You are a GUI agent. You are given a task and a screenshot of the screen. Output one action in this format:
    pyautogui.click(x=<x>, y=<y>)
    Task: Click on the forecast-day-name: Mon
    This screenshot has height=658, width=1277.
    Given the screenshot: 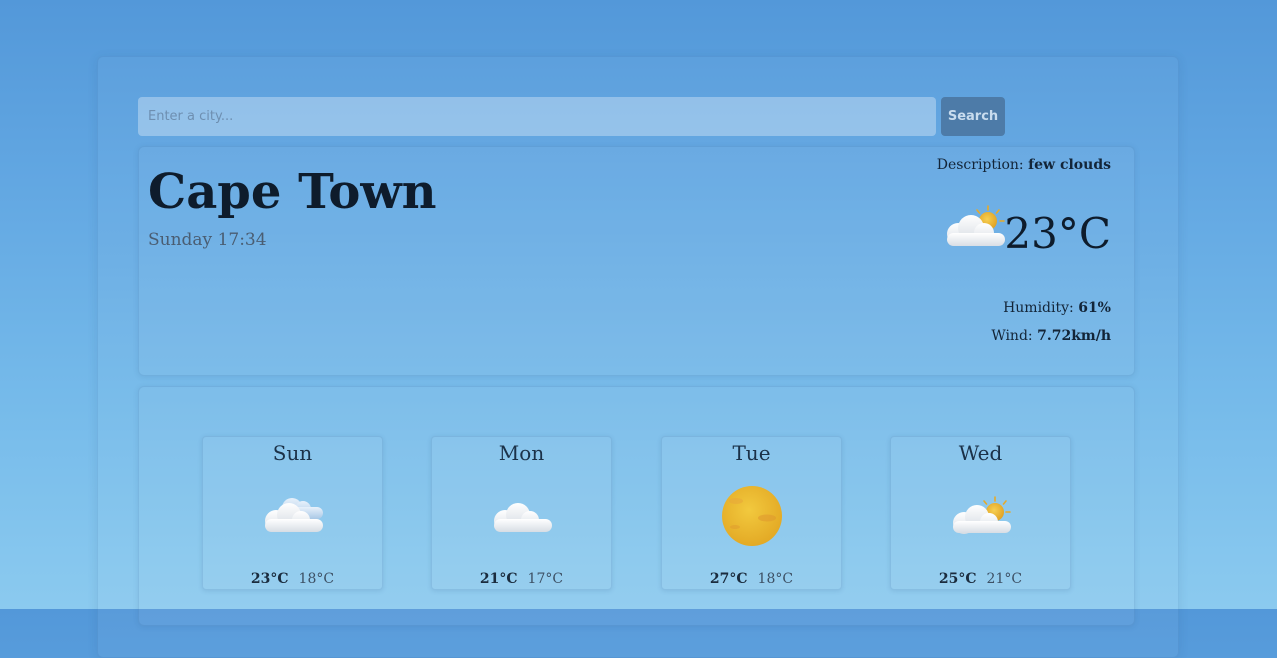 What is the action you would take?
    pyautogui.click(x=521, y=453)
    